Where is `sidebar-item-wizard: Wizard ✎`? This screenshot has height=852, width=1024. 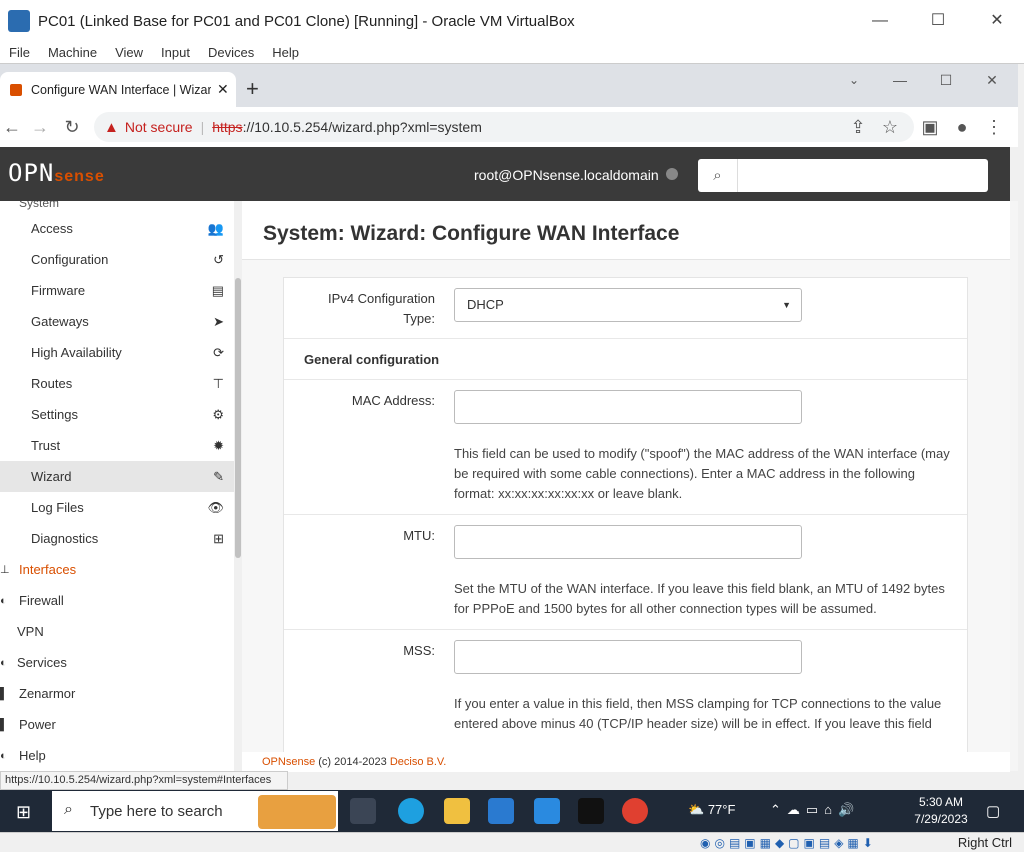 sidebar-item-wizard: Wizard ✎ is located at coordinates (117, 476).